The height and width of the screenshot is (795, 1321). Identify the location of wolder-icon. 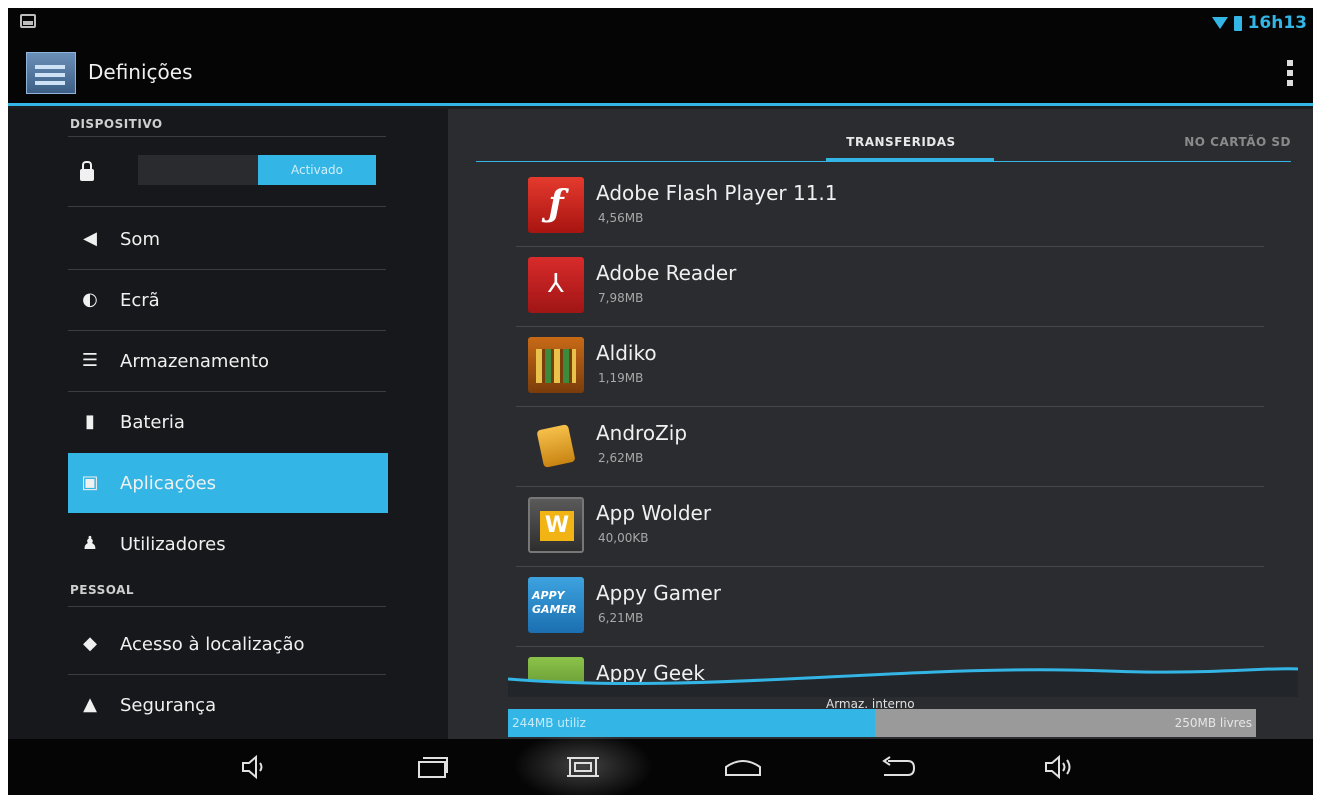
(556, 525).